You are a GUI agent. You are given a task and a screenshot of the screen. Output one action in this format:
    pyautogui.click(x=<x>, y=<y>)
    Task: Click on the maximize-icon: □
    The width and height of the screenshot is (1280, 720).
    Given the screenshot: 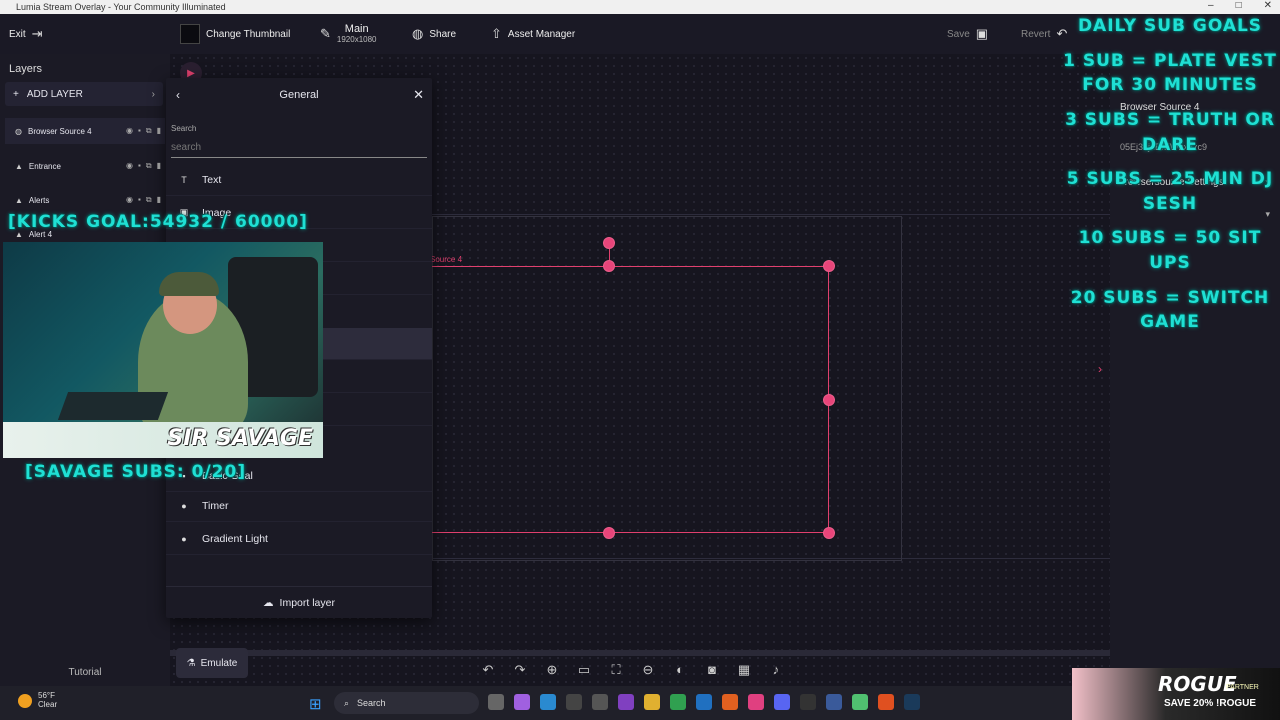 What is the action you would take?
    pyautogui.click(x=1239, y=5)
    